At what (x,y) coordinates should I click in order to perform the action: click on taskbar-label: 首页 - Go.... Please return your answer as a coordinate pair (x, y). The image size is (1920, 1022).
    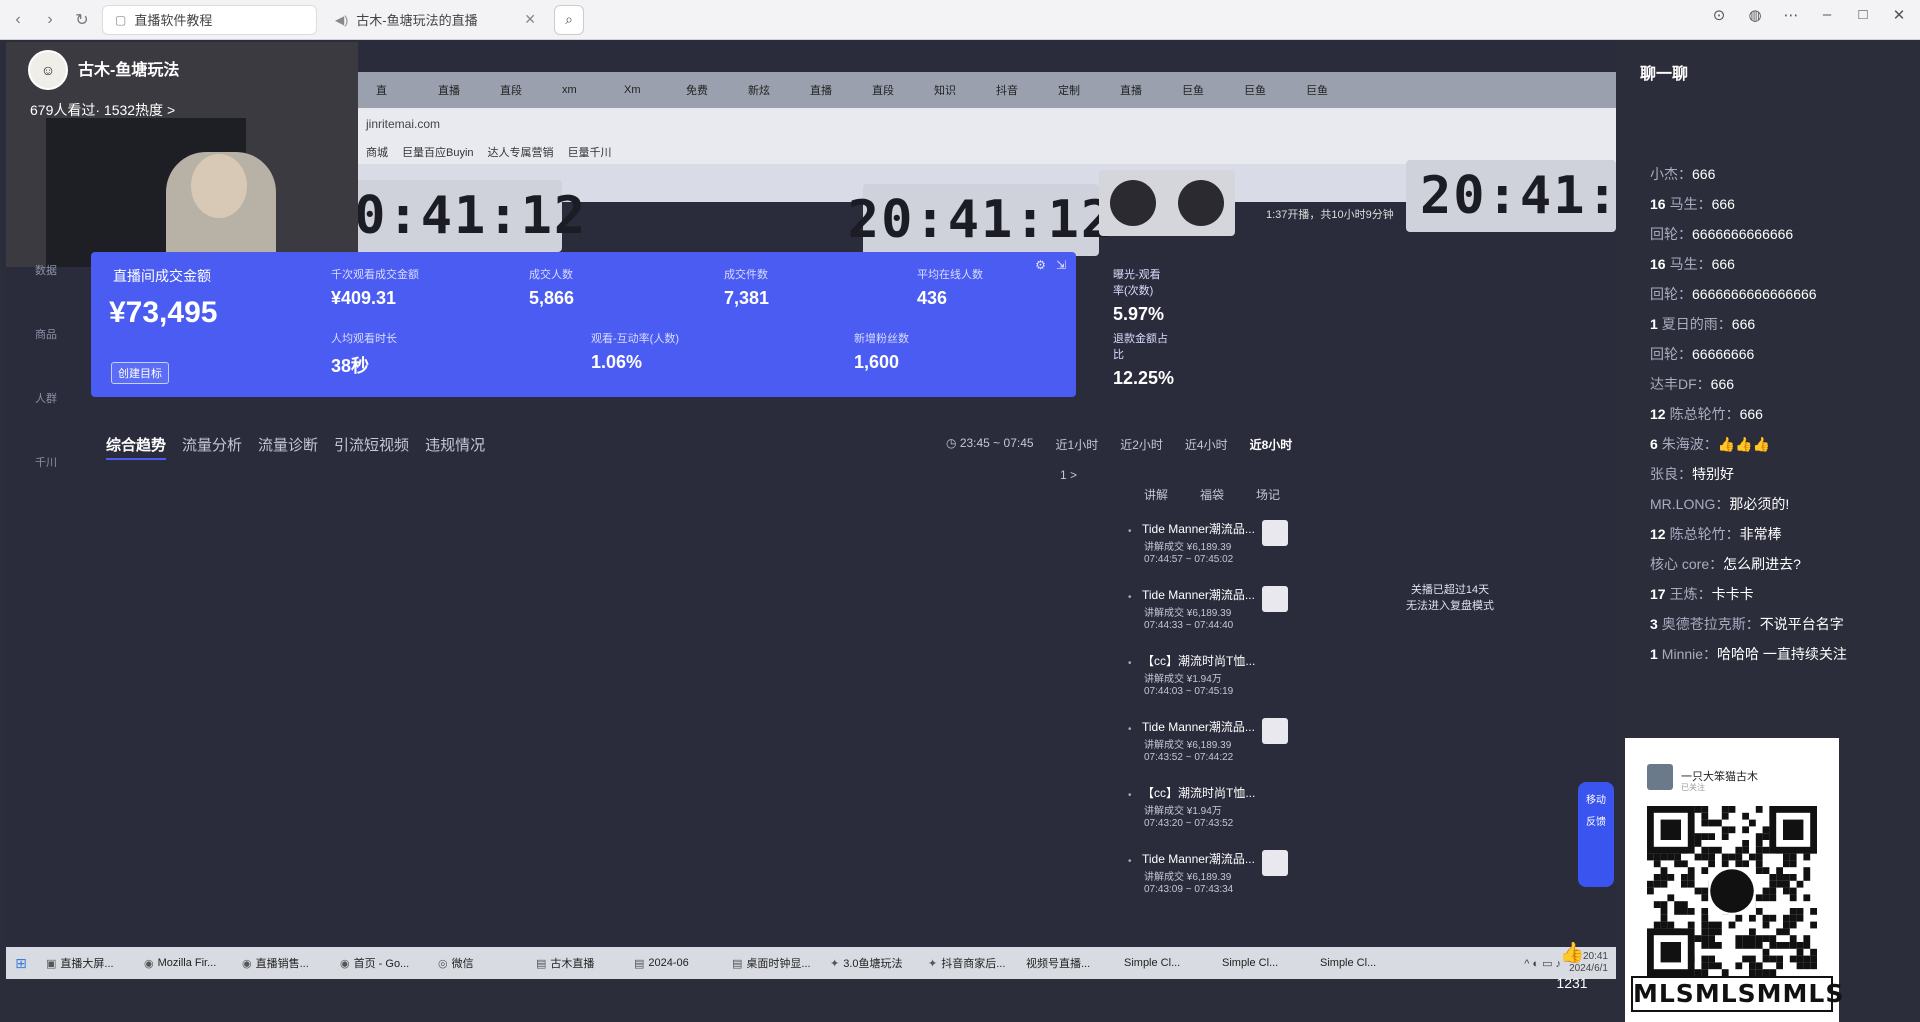
    Looking at the image, I should click on (381, 964).